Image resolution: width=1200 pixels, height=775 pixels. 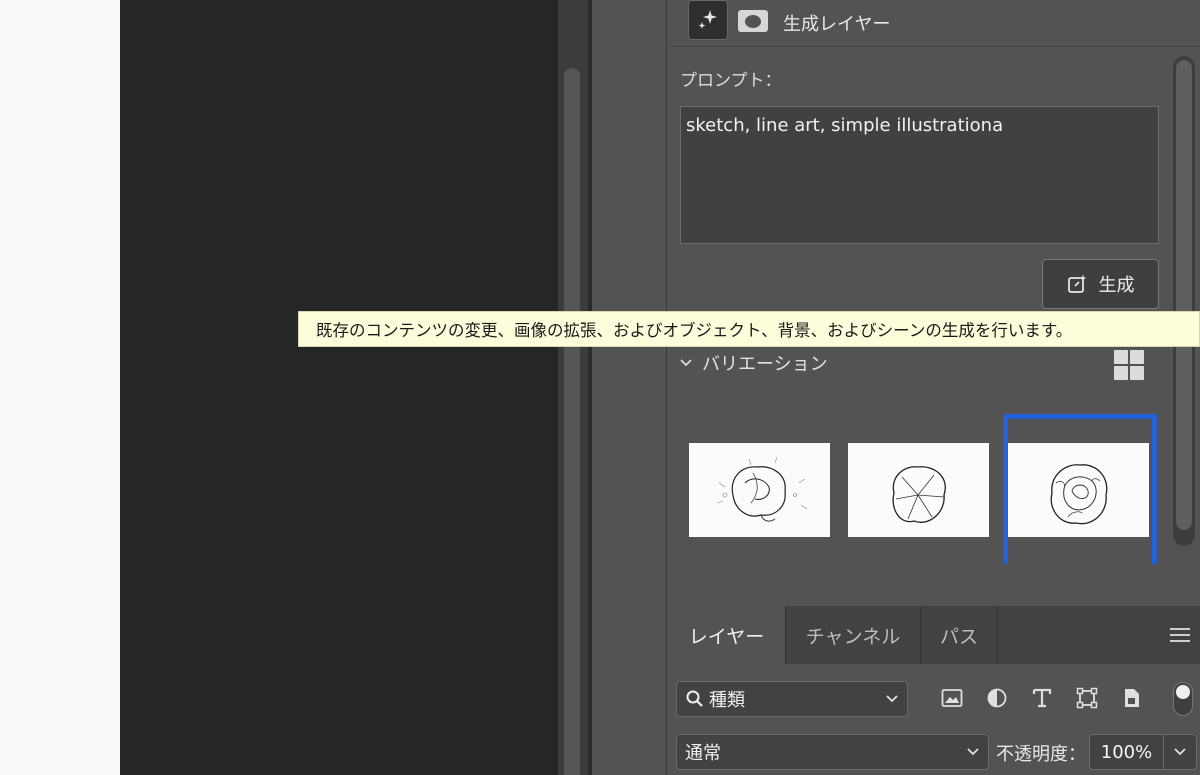 What do you see at coordinates (753, 21) in the screenshot?
I see `mask-icon` at bounding box center [753, 21].